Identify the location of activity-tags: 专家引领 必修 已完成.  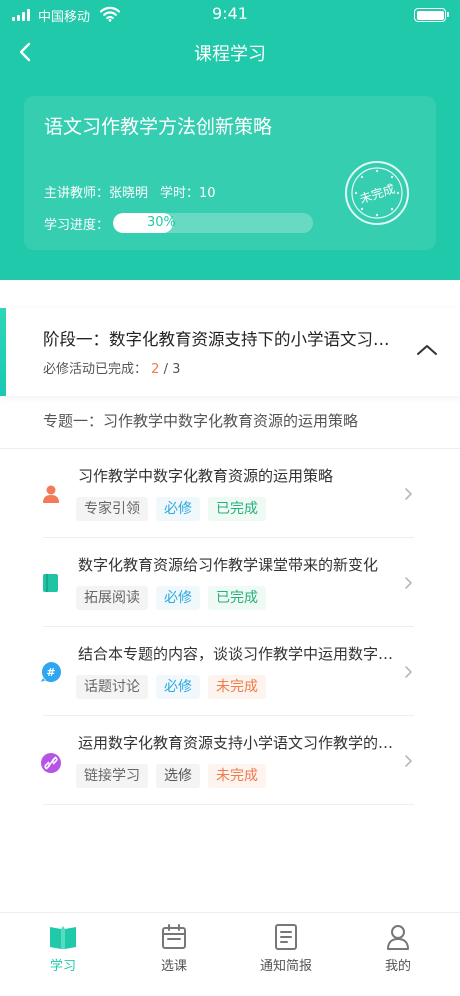
(171, 509).